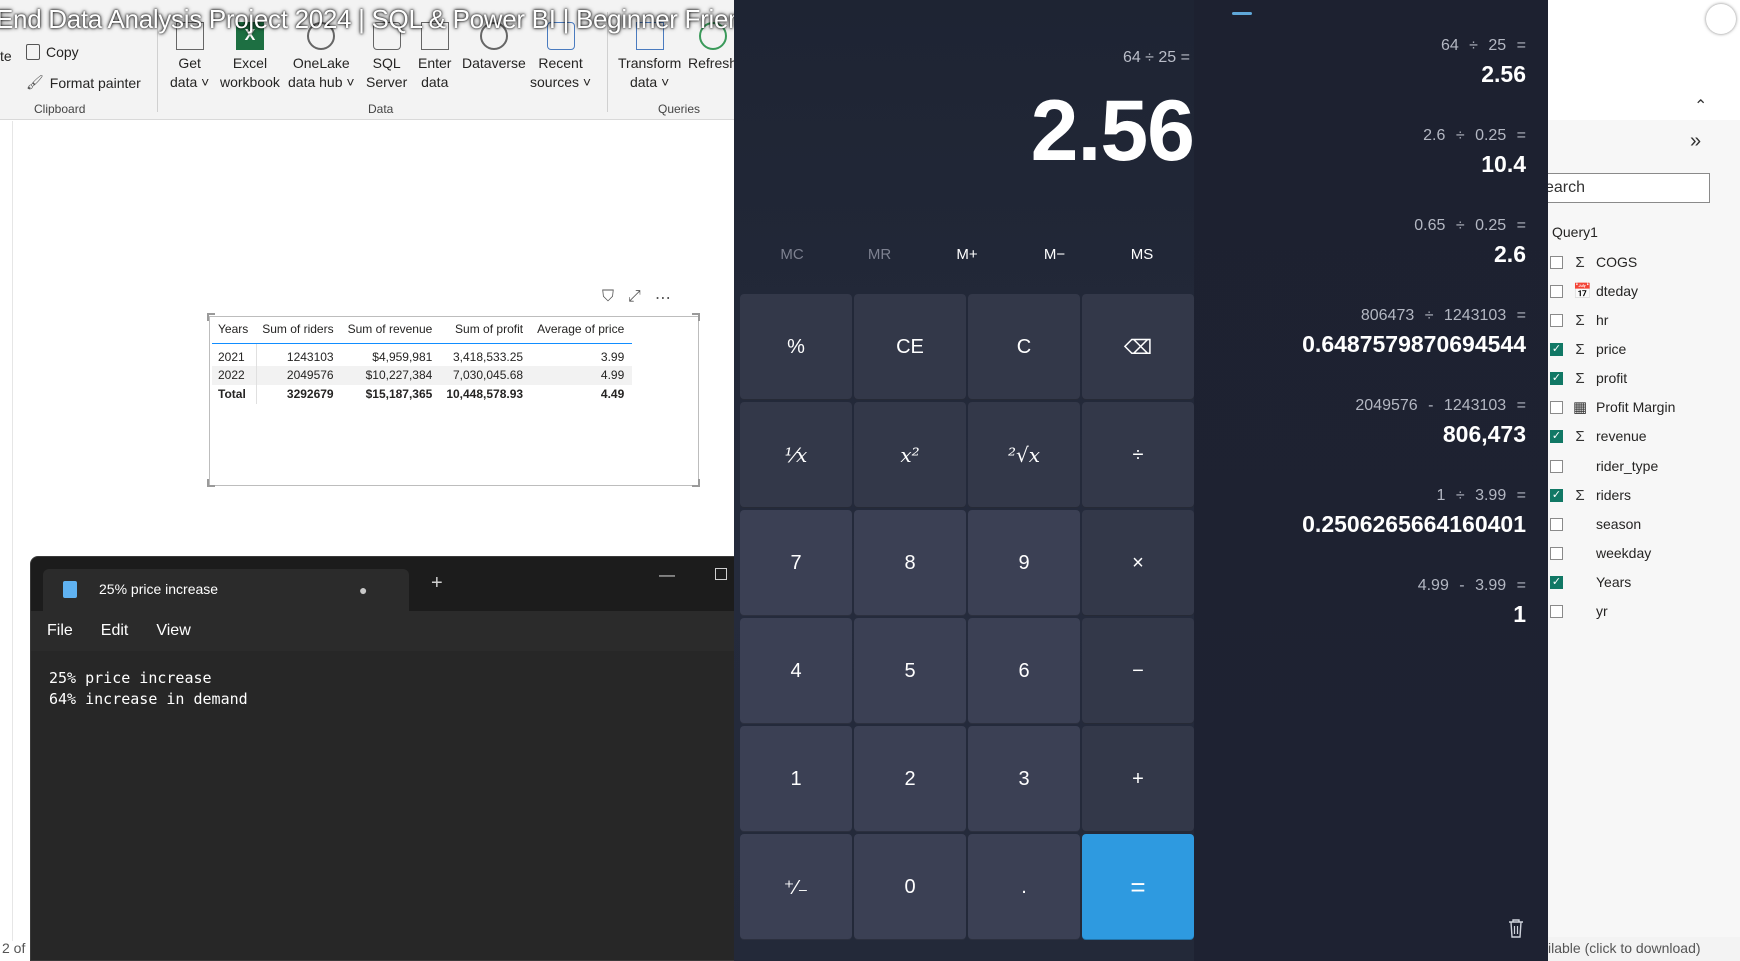 Image resolution: width=1740 pixels, height=961 pixels. I want to click on menu-view: View, so click(180, 631).